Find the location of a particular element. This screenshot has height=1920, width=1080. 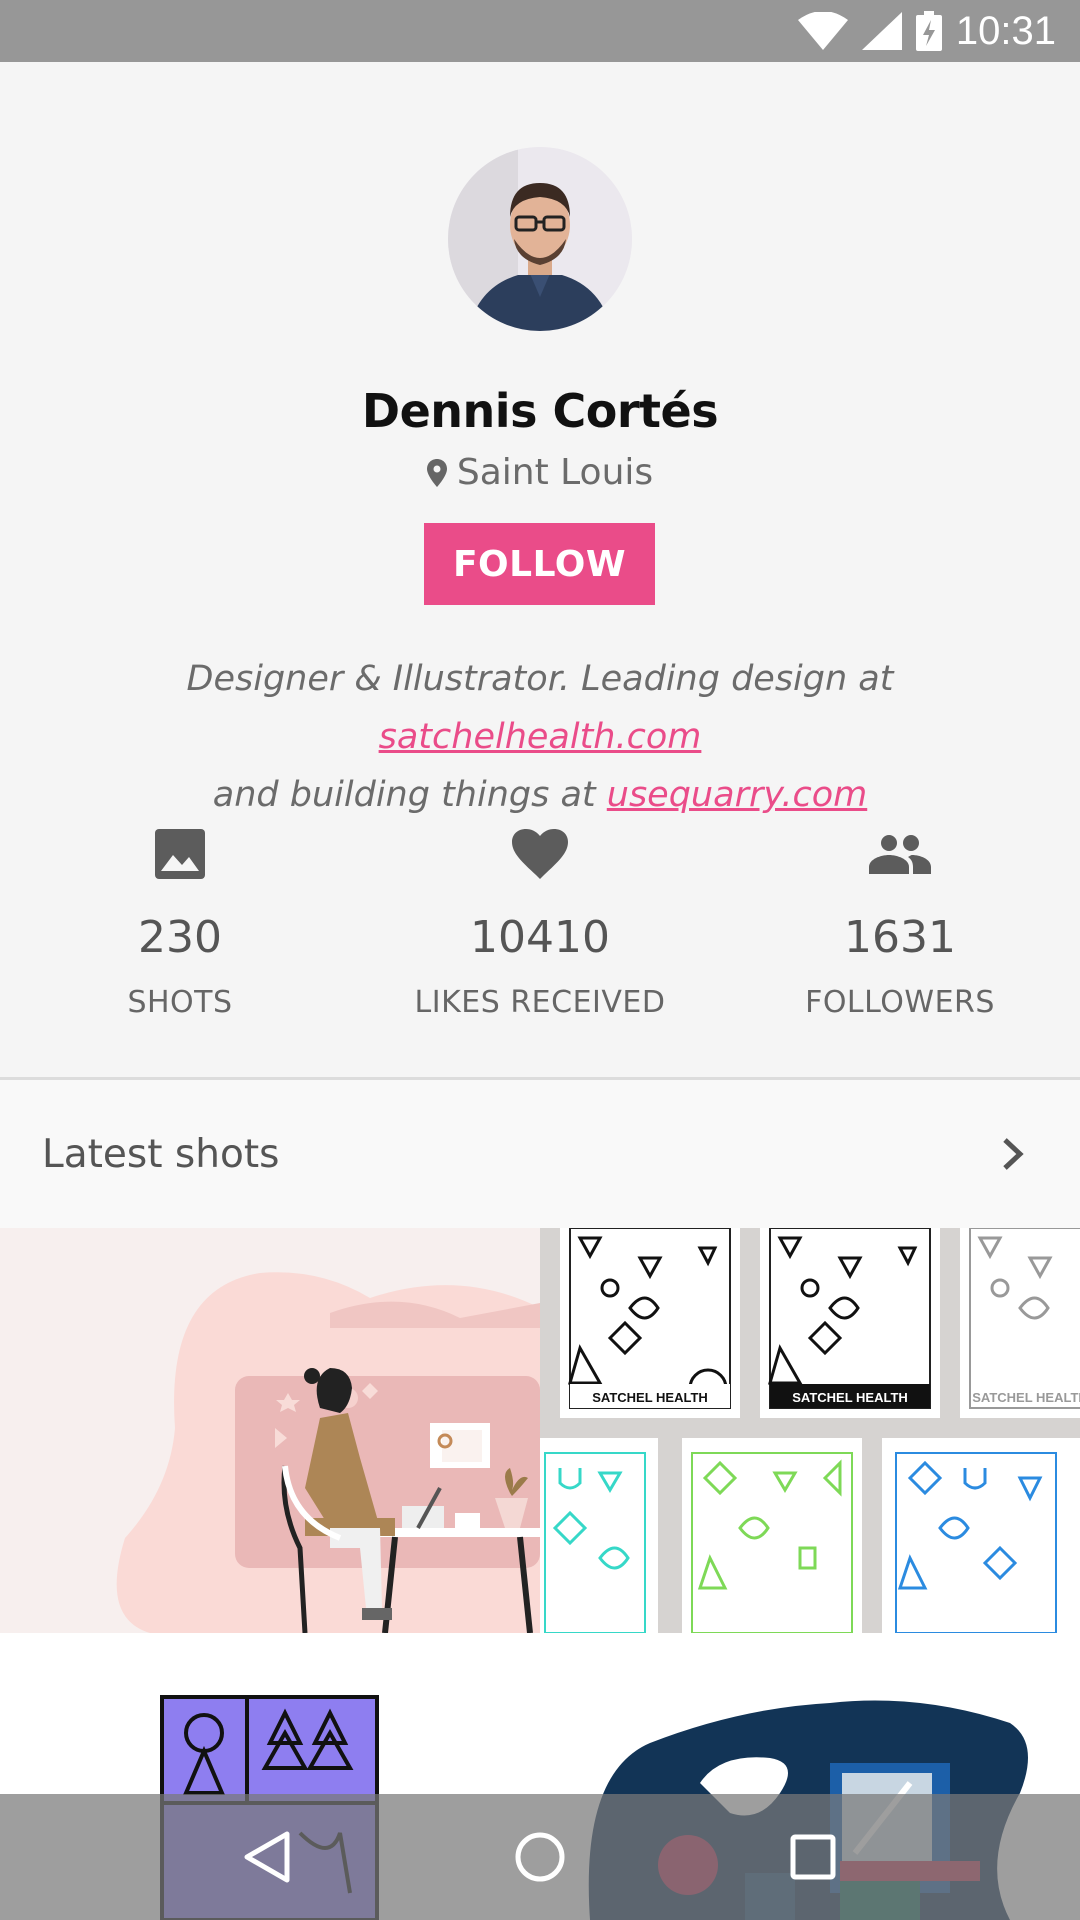

shot-illustration-woman-at-desk is located at coordinates (270, 1430).